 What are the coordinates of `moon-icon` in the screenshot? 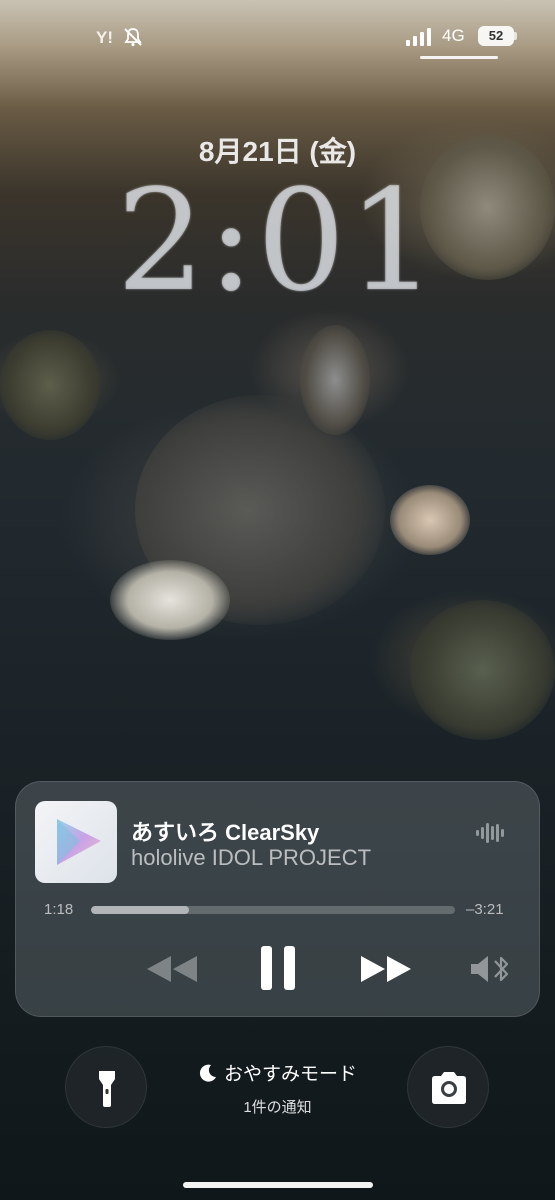 It's located at (208, 1074).